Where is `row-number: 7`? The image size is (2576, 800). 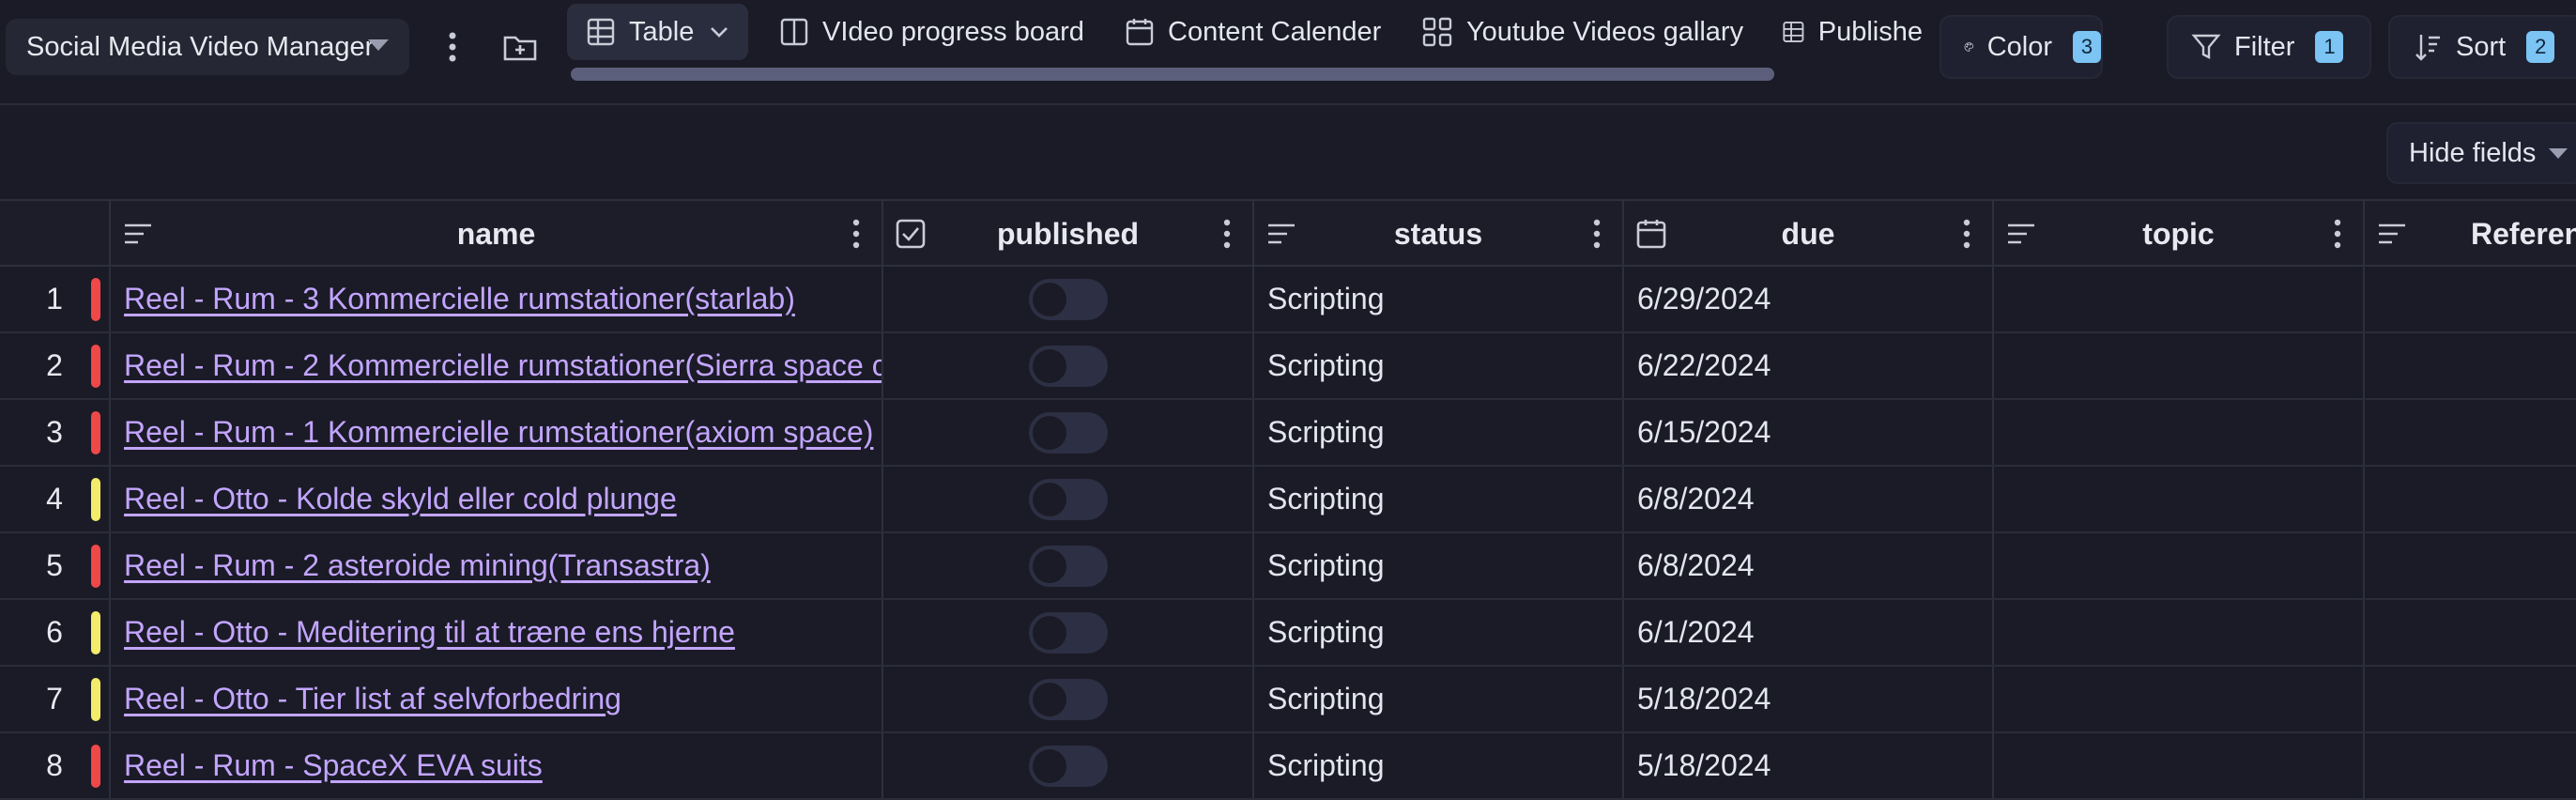 row-number: 7 is located at coordinates (55, 698).